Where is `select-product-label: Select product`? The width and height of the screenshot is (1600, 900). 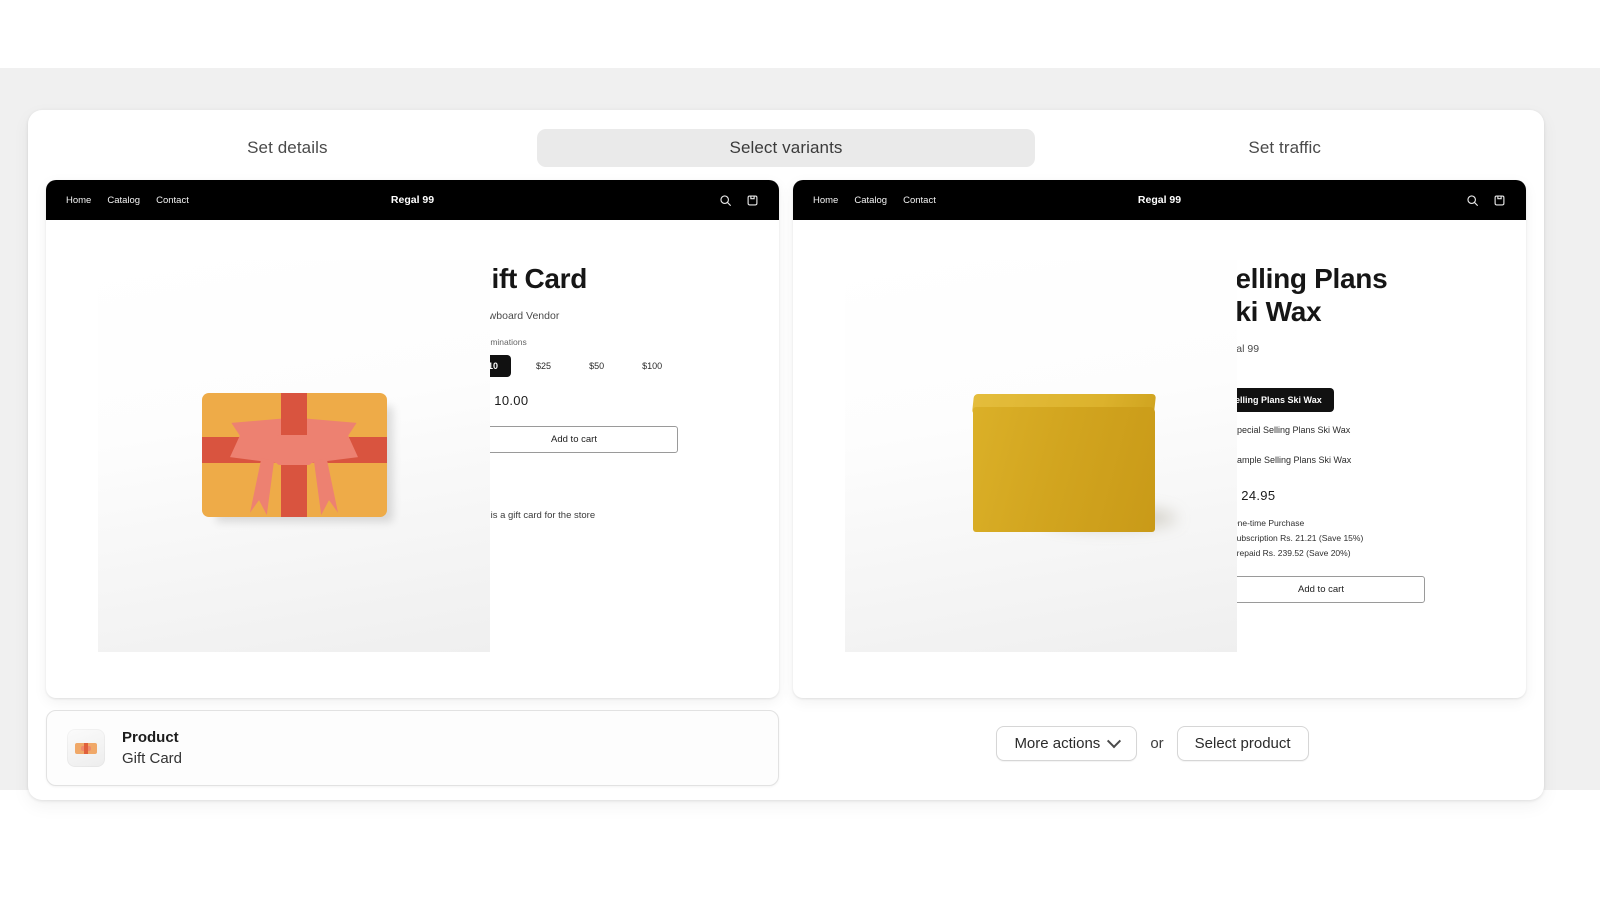 select-product-label: Select product is located at coordinates (1242, 743).